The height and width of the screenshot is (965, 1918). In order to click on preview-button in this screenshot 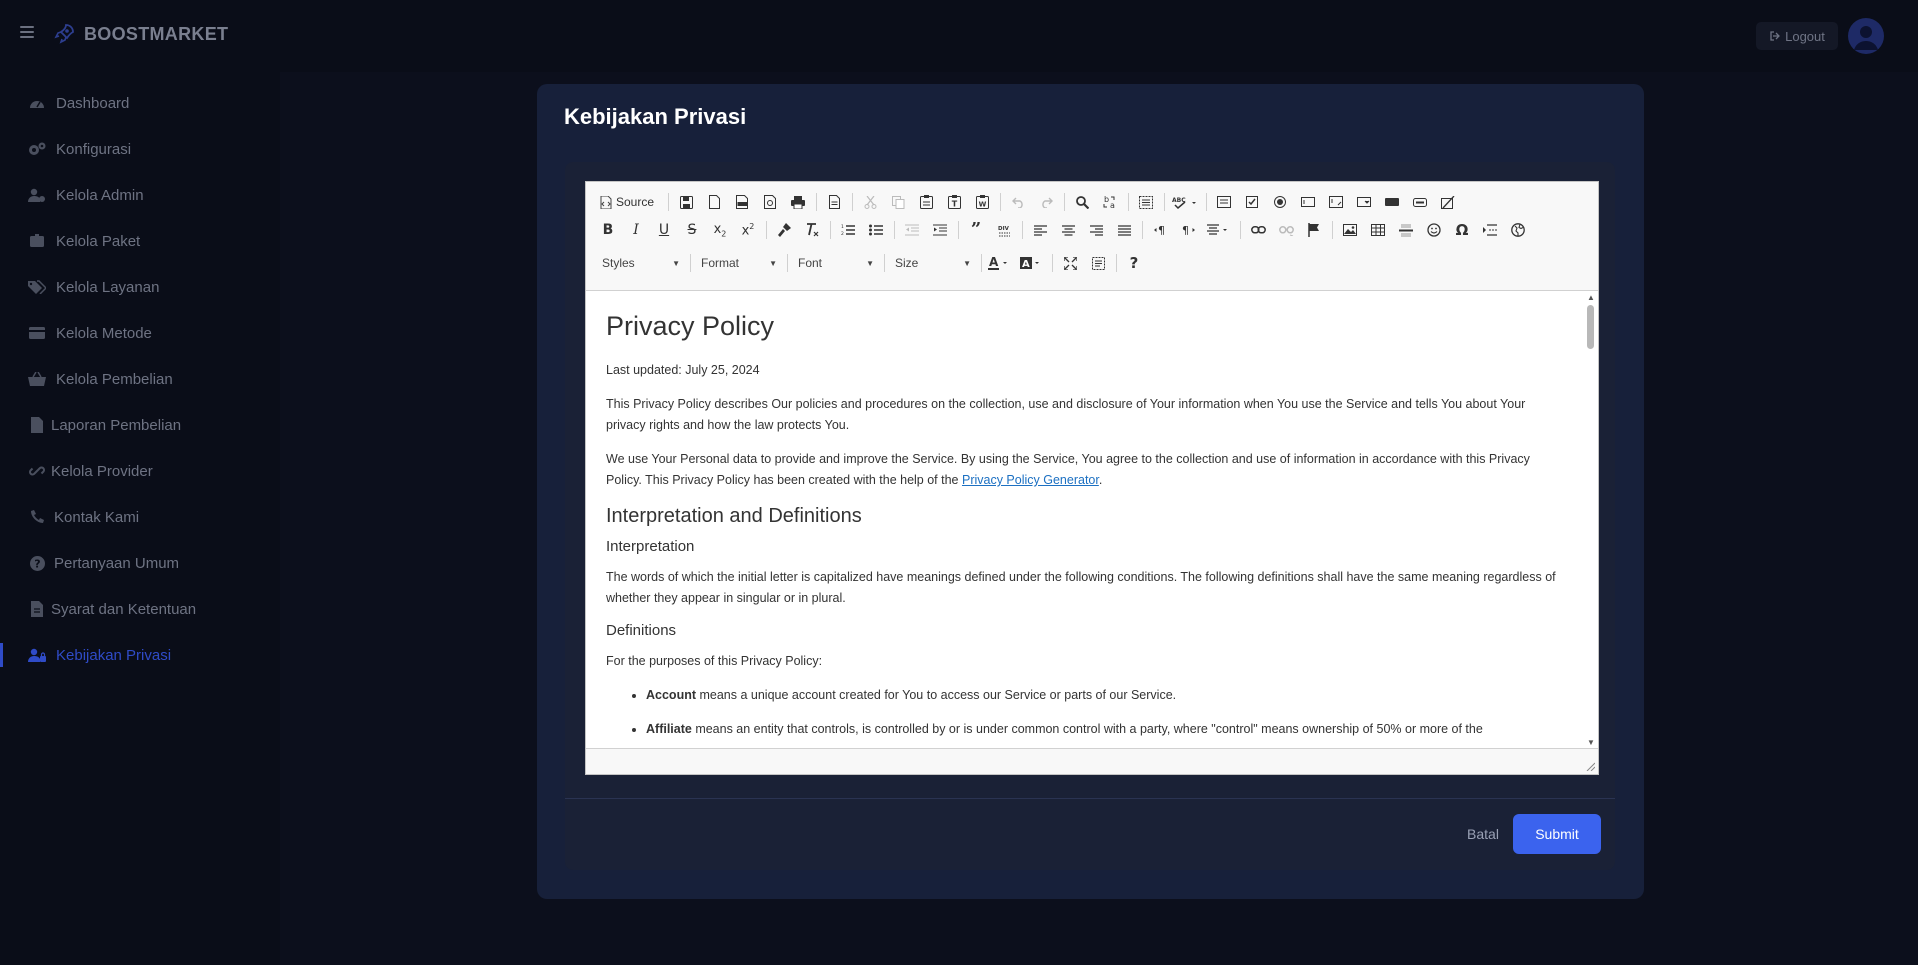, I will do `click(770, 202)`.